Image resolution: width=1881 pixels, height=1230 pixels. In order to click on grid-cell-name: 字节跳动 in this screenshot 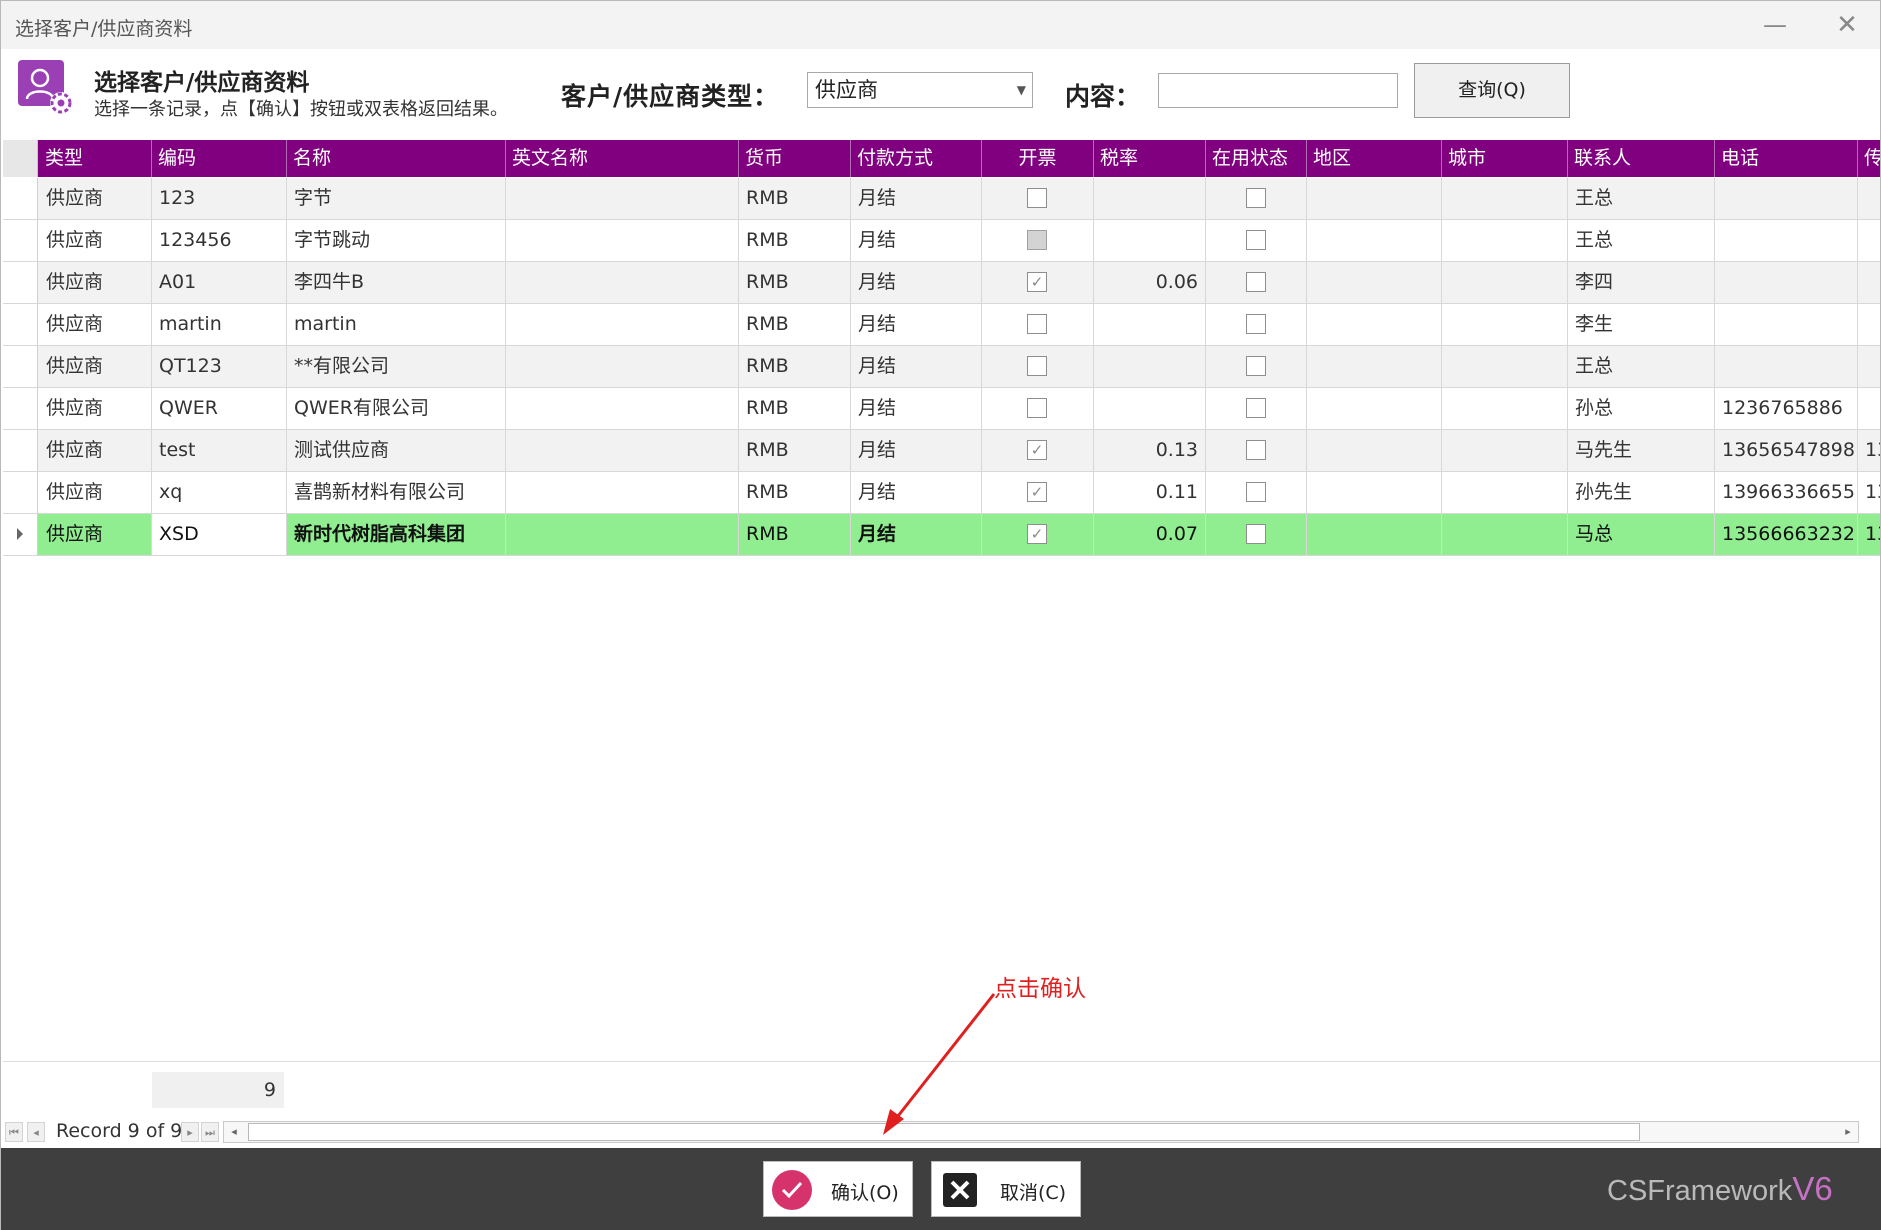, I will do `click(396, 240)`.